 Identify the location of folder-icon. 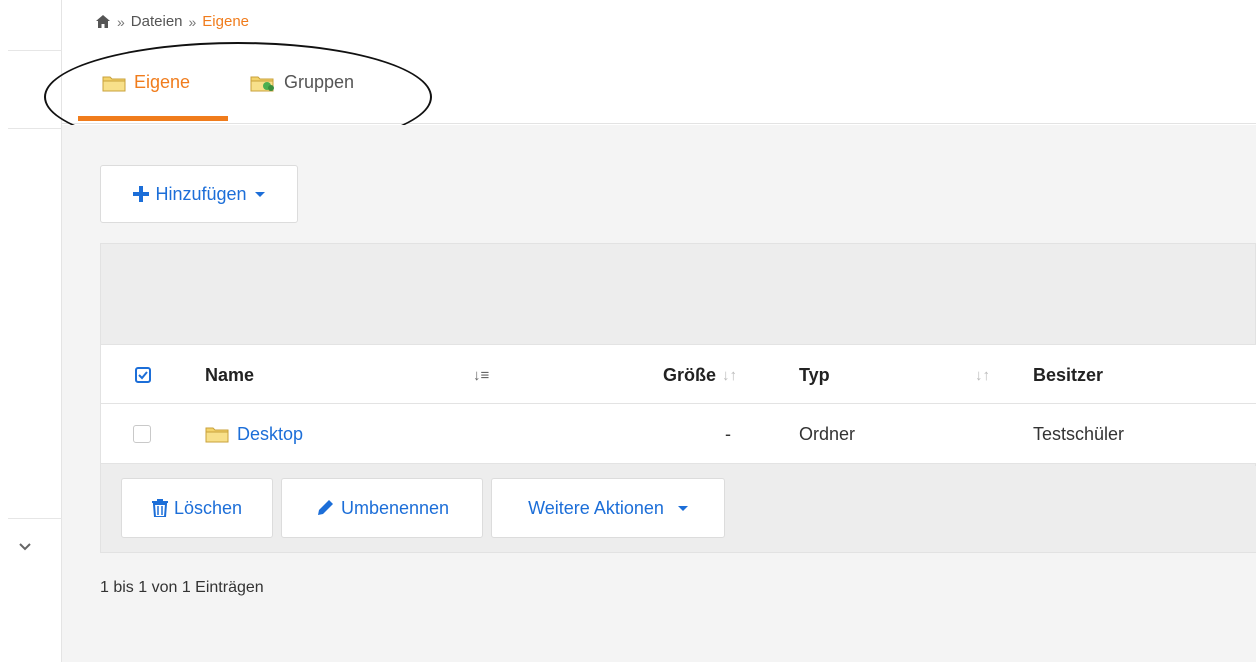
(217, 435).